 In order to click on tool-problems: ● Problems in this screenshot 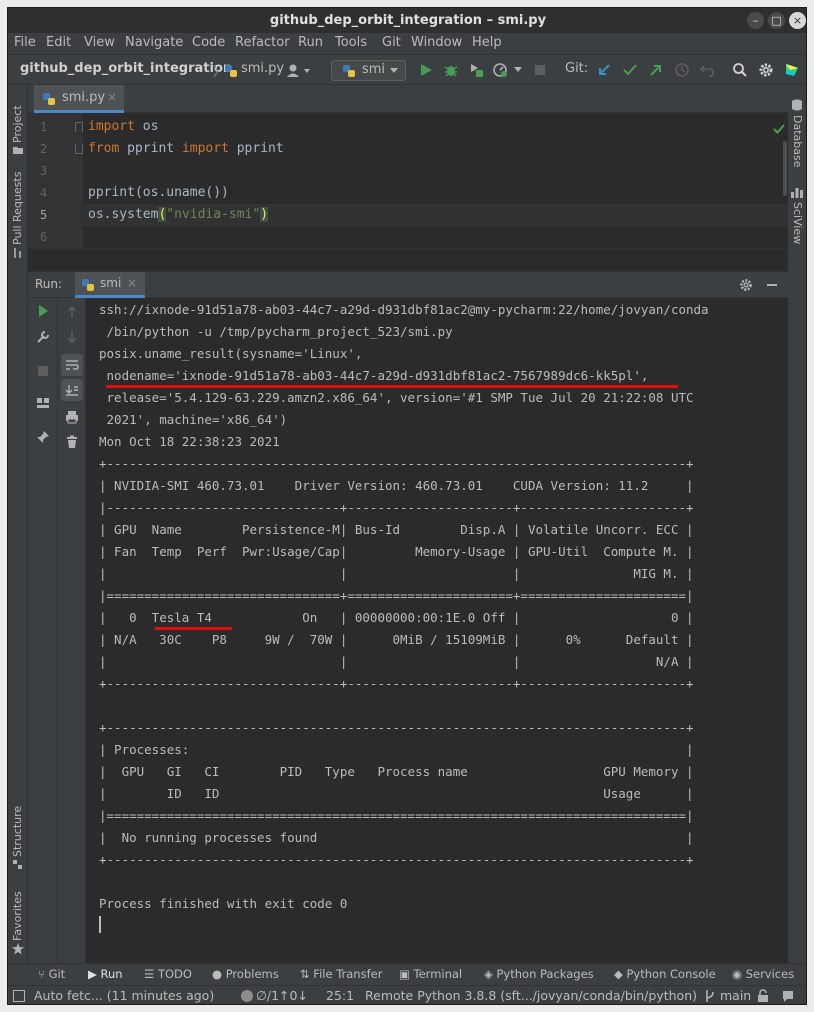, I will do `click(245, 974)`.